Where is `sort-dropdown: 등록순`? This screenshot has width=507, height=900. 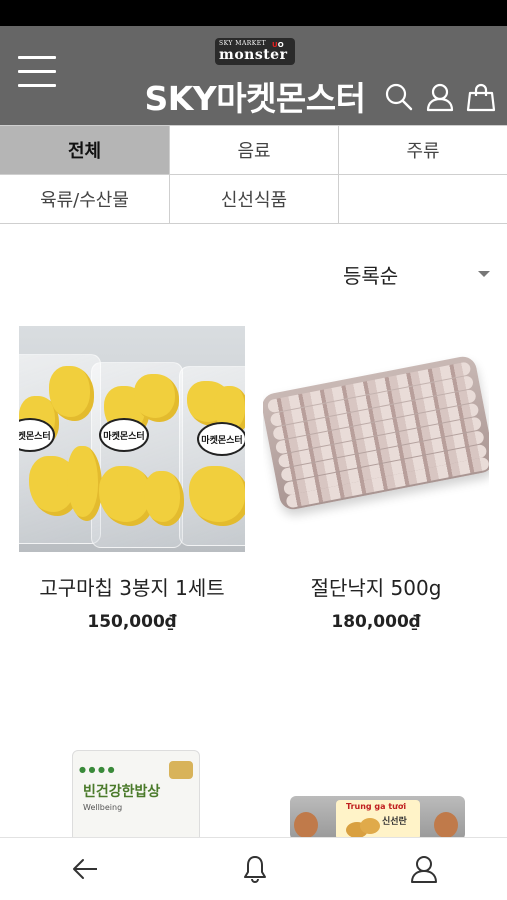 sort-dropdown: 등록순 is located at coordinates (417, 274).